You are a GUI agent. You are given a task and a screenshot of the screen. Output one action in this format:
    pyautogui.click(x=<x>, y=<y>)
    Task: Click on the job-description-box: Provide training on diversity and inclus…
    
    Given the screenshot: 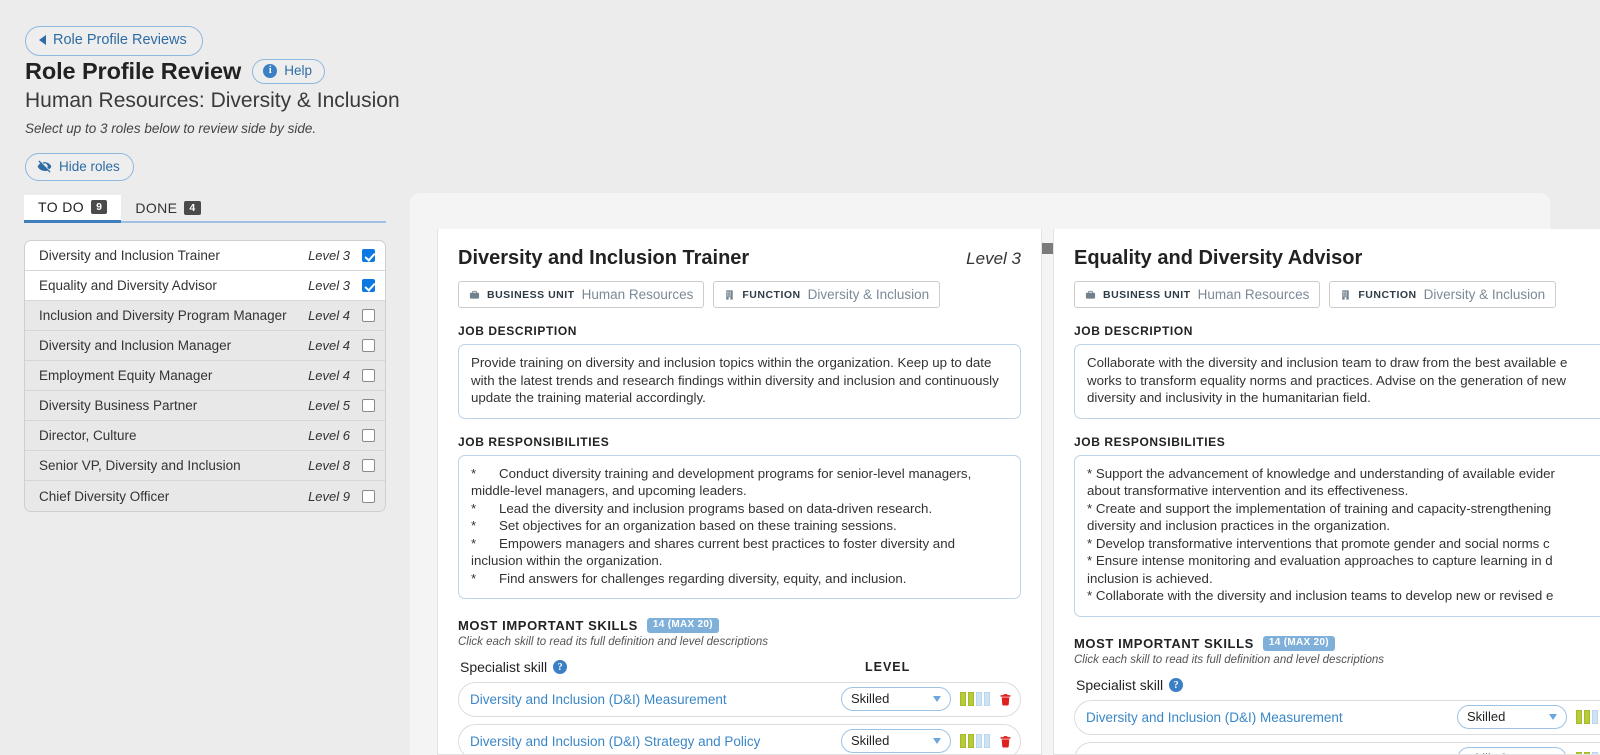 What is the action you would take?
    pyautogui.click(x=739, y=381)
    